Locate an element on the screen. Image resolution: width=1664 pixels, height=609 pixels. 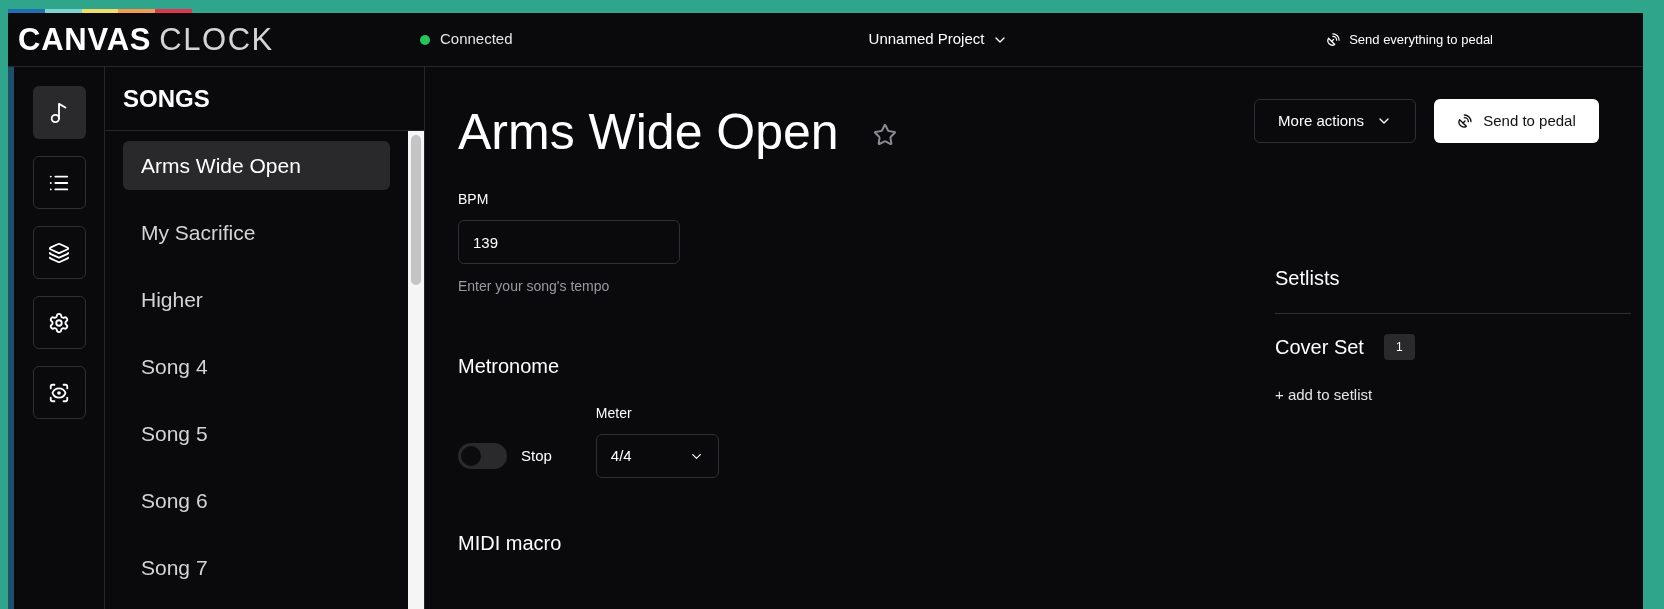
field-hint: Enter your song's tempo is located at coordinates (534, 286).